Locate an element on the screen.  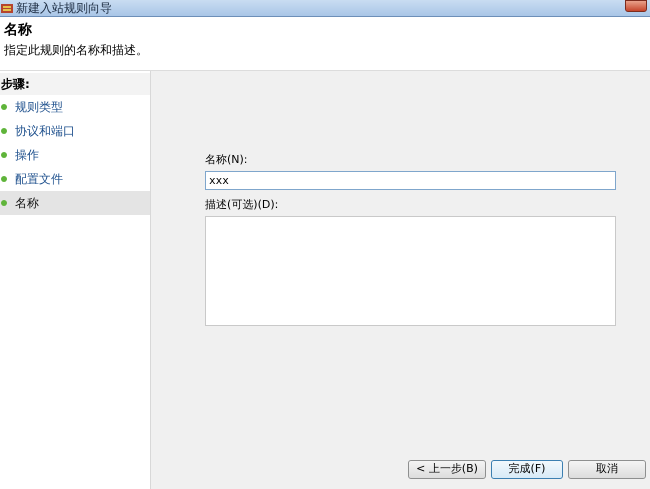
firewall-icon is located at coordinates (7, 8).